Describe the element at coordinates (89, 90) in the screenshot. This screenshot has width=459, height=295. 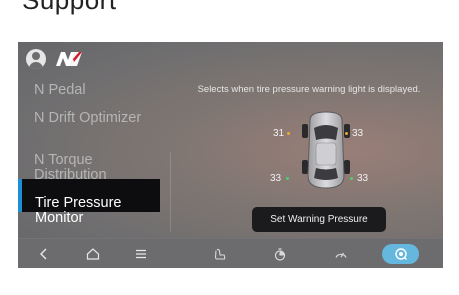
I see `sidebar-item-n-pedal: N Pedal` at that location.